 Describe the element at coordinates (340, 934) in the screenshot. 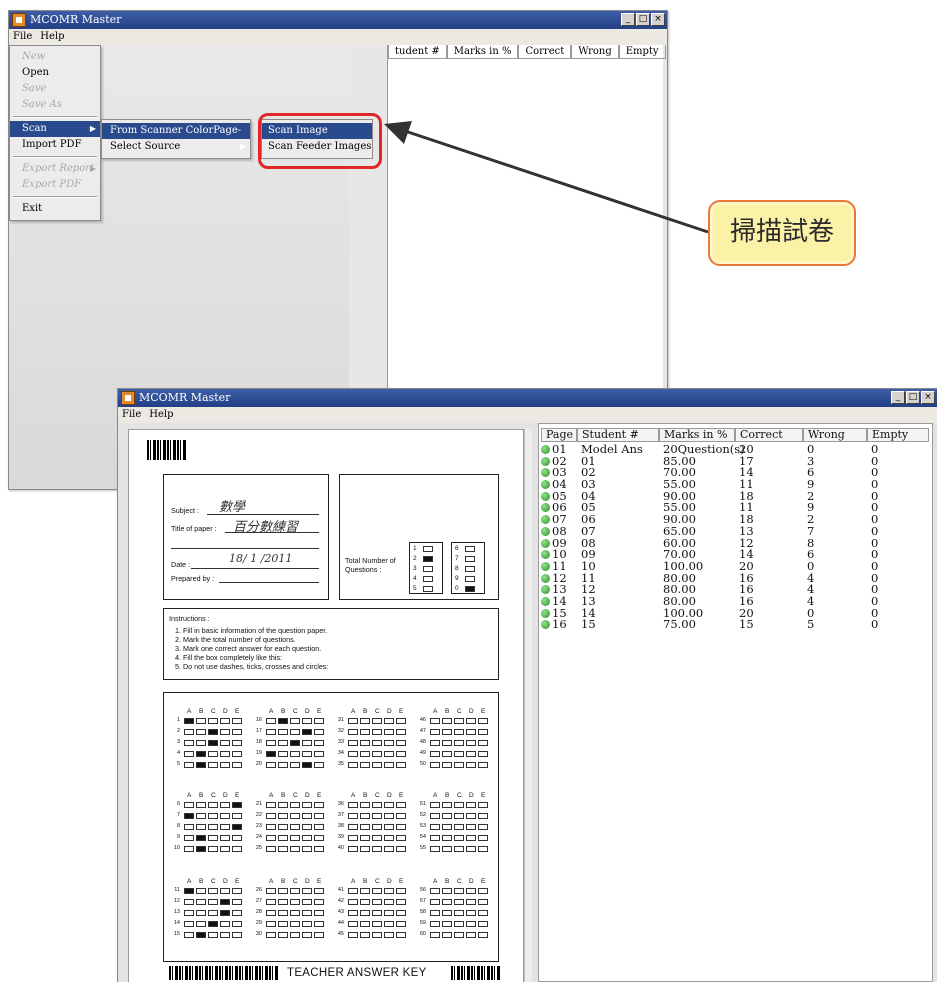

I see `question-number: 45` at that location.